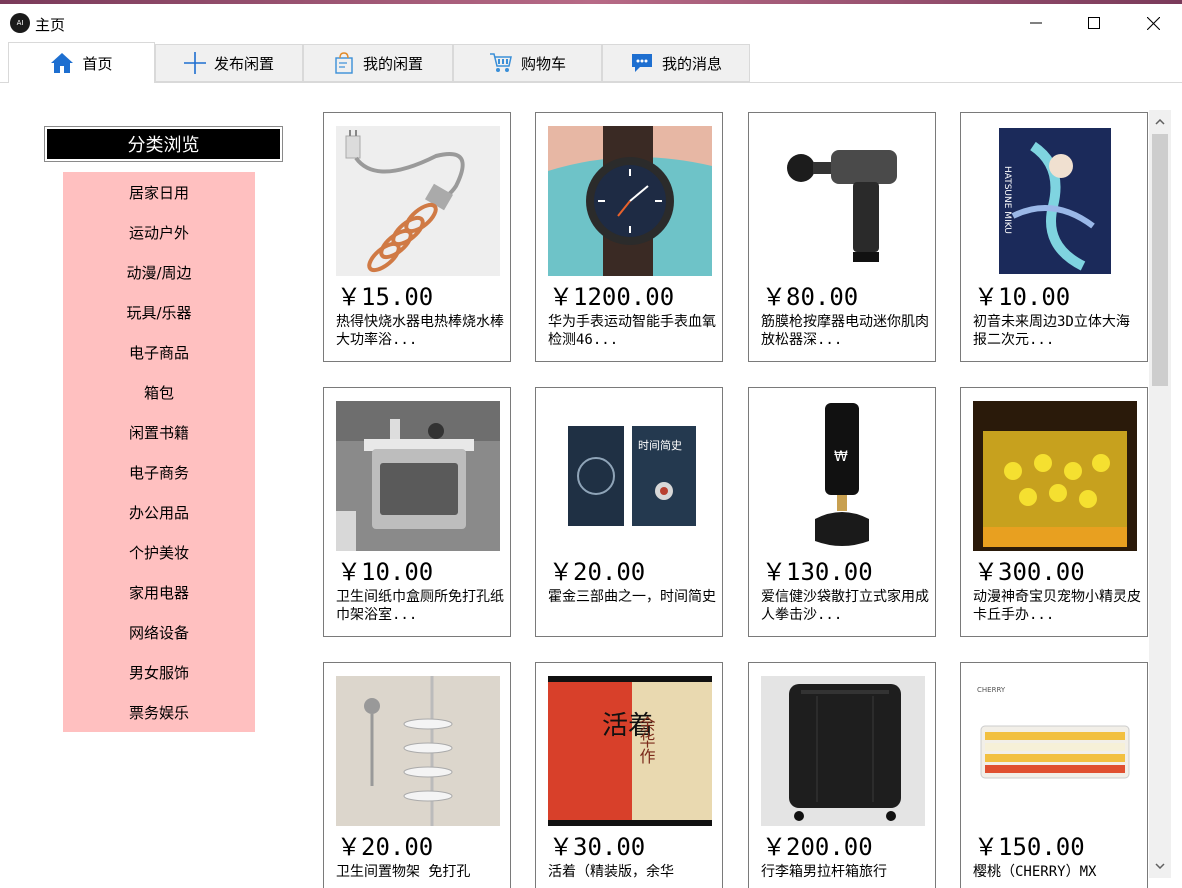 The image size is (1182, 888). What do you see at coordinates (159, 712) in the screenshot?
I see `category-item: 票务娱乐` at bounding box center [159, 712].